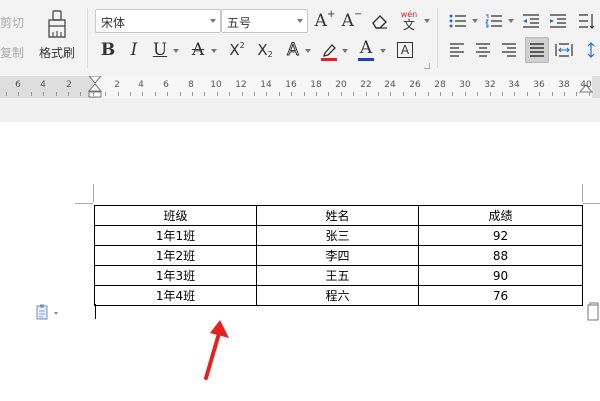 The height and width of the screenshot is (401, 600). Describe the element at coordinates (158, 21) in the screenshot. I see `font-name-select: 宋体` at that location.